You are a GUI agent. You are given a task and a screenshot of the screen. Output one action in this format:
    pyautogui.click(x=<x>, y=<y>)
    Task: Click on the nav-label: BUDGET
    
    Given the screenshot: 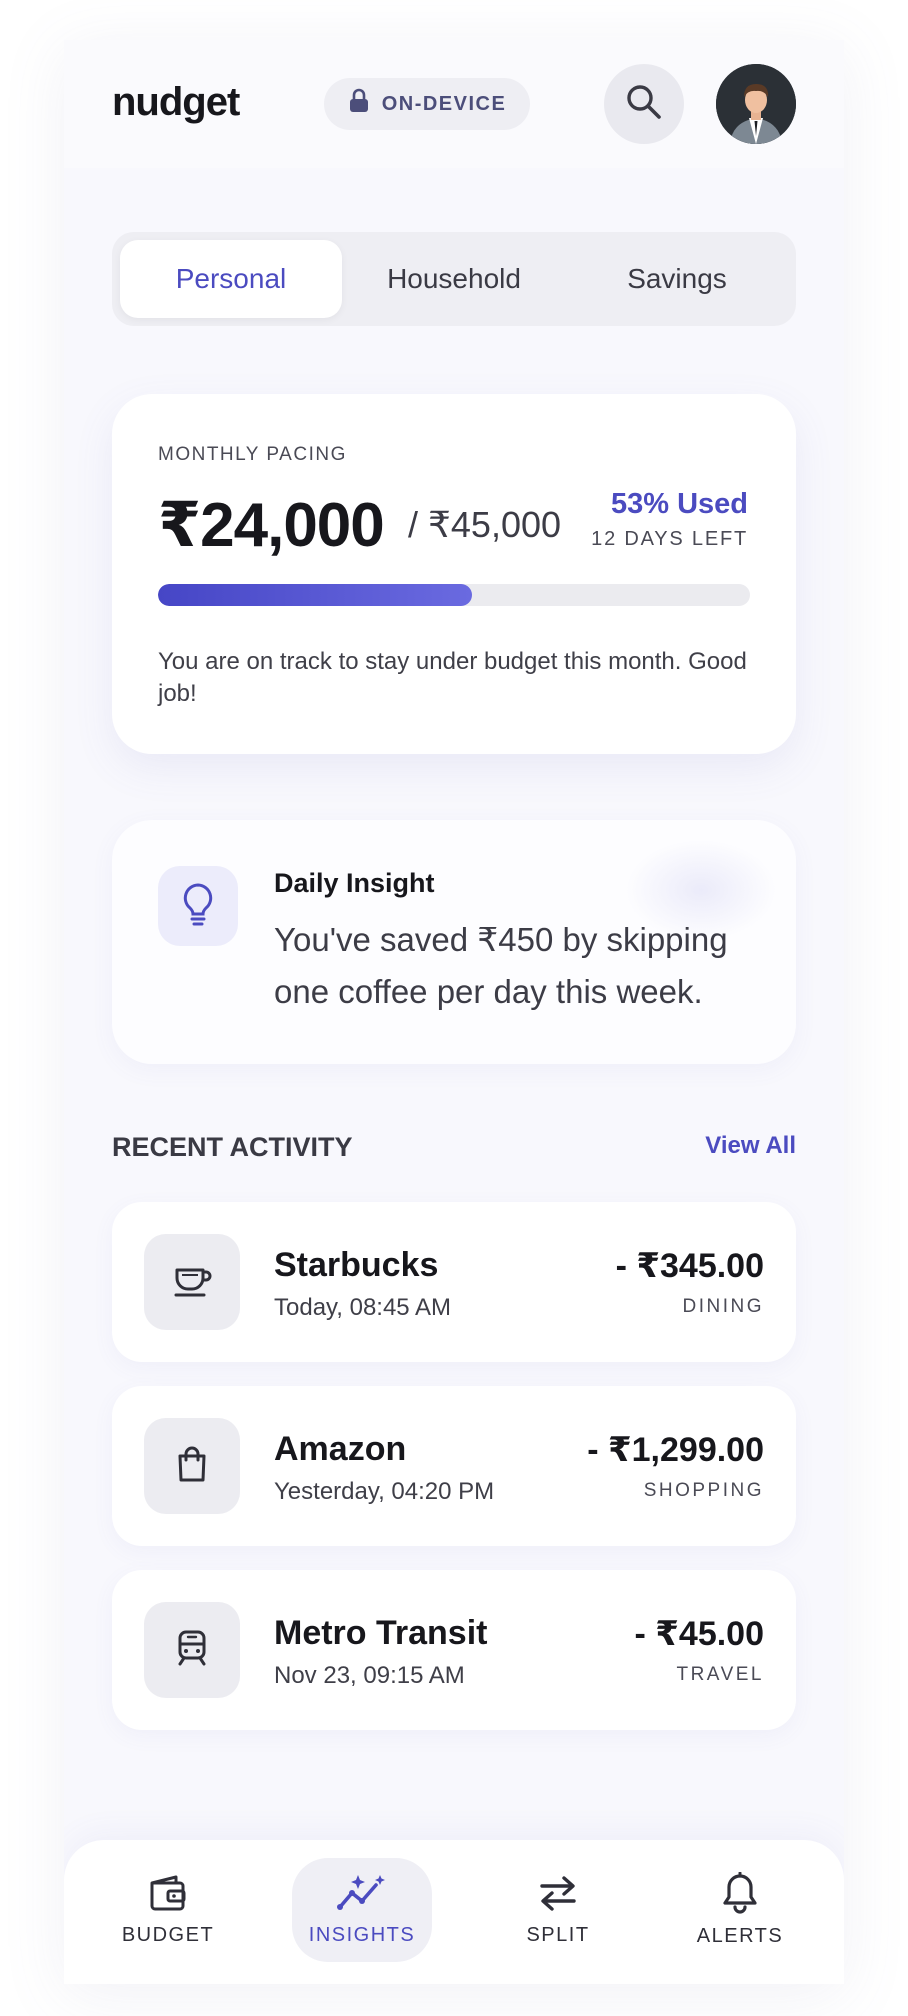 What is the action you would take?
    pyautogui.click(x=168, y=1935)
    